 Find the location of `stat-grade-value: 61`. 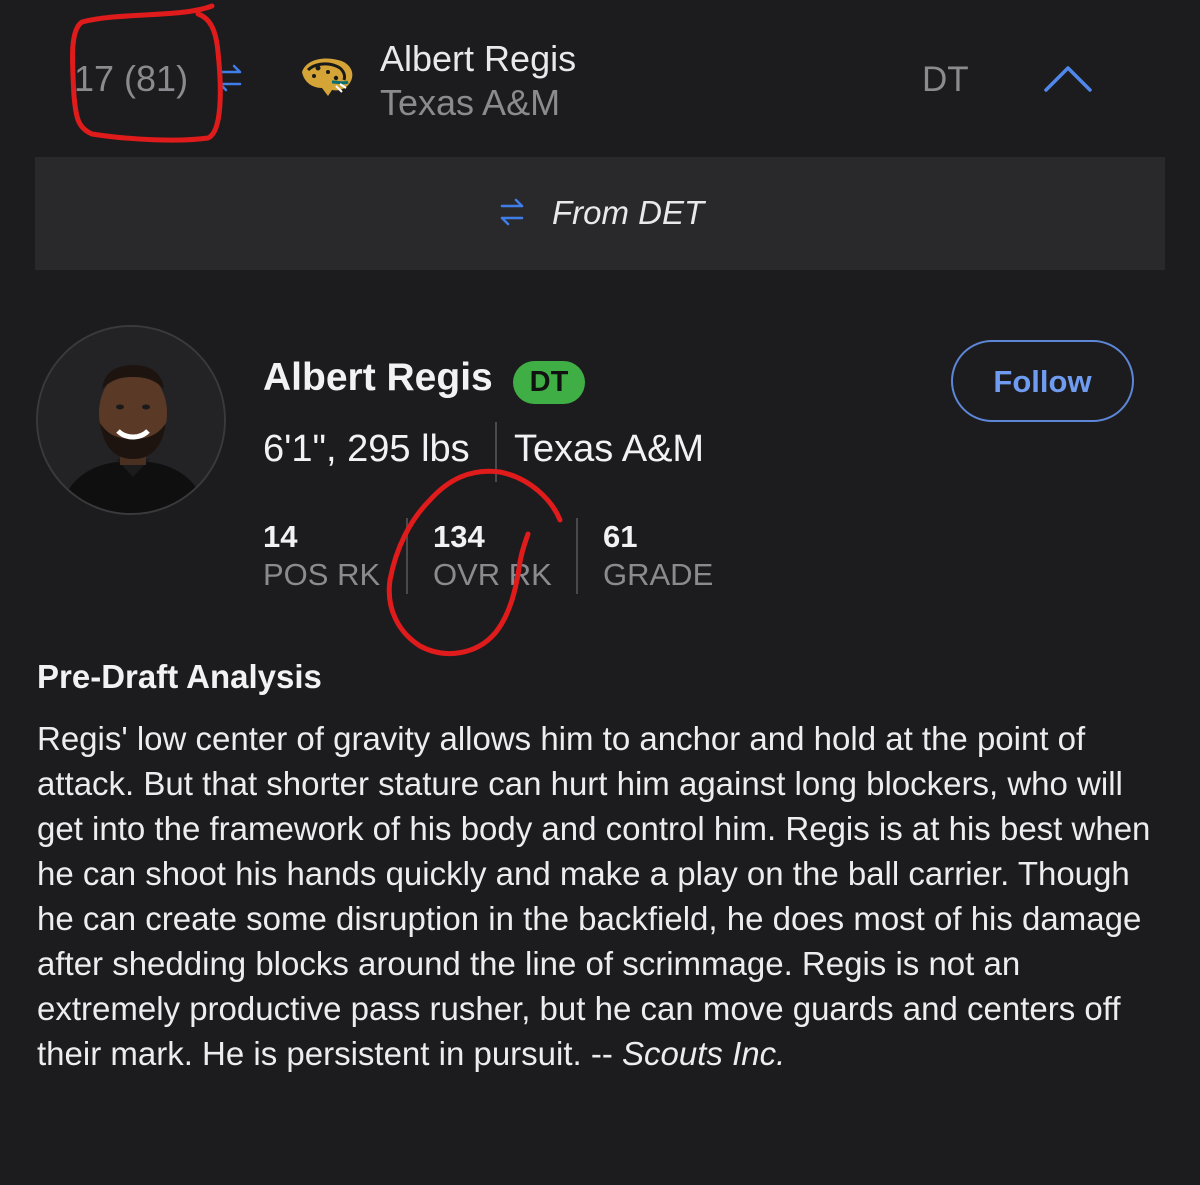

stat-grade-value: 61 is located at coordinates (620, 536).